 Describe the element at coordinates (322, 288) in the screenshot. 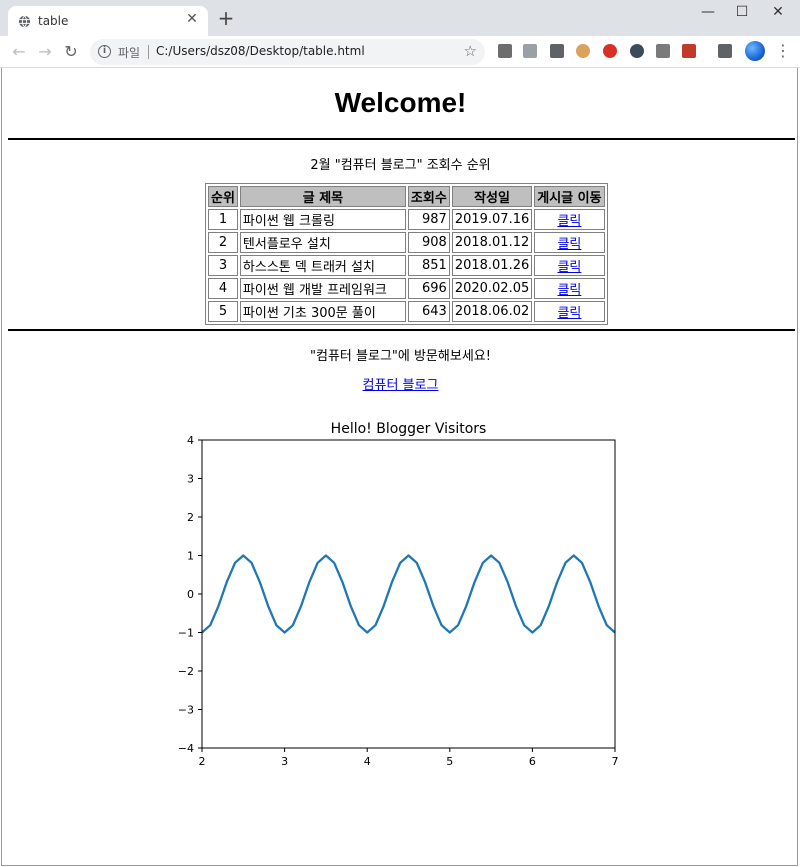

I see `cell-title: 파이썬 웹 개발 프레임워크` at that location.